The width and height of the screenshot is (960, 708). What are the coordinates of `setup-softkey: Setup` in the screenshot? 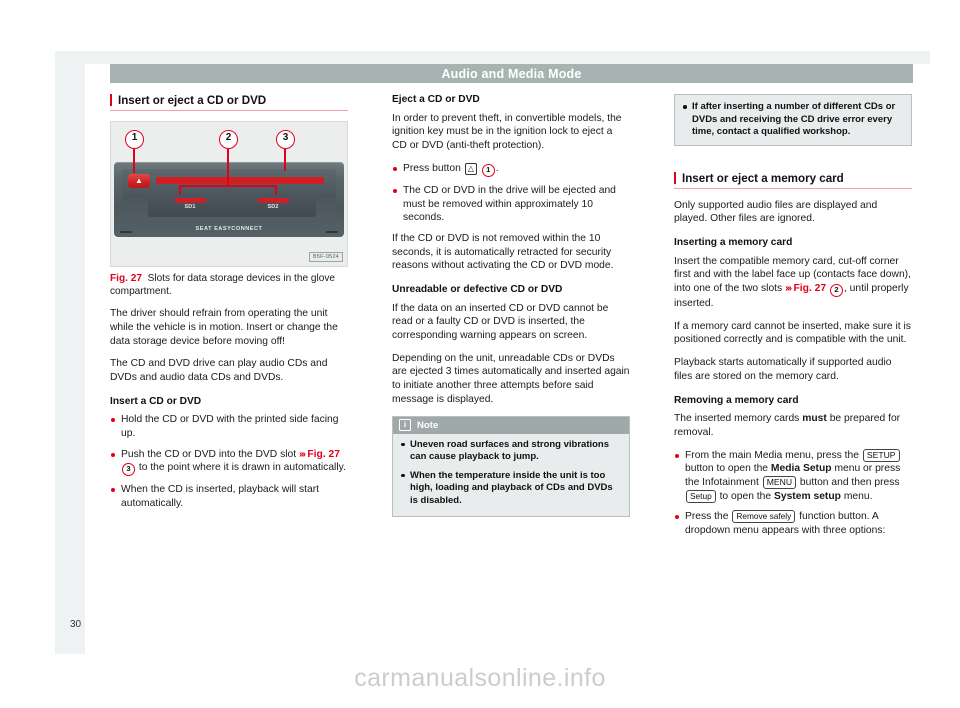 It's located at (701, 496).